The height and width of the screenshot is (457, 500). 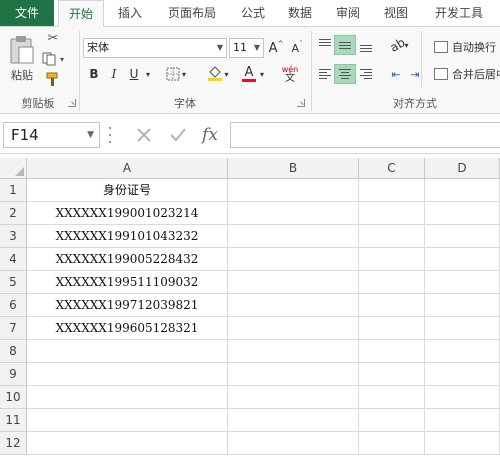 What do you see at coordinates (462, 190) in the screenshot?
I see `cell-d1` at bounding box center [462, 190].